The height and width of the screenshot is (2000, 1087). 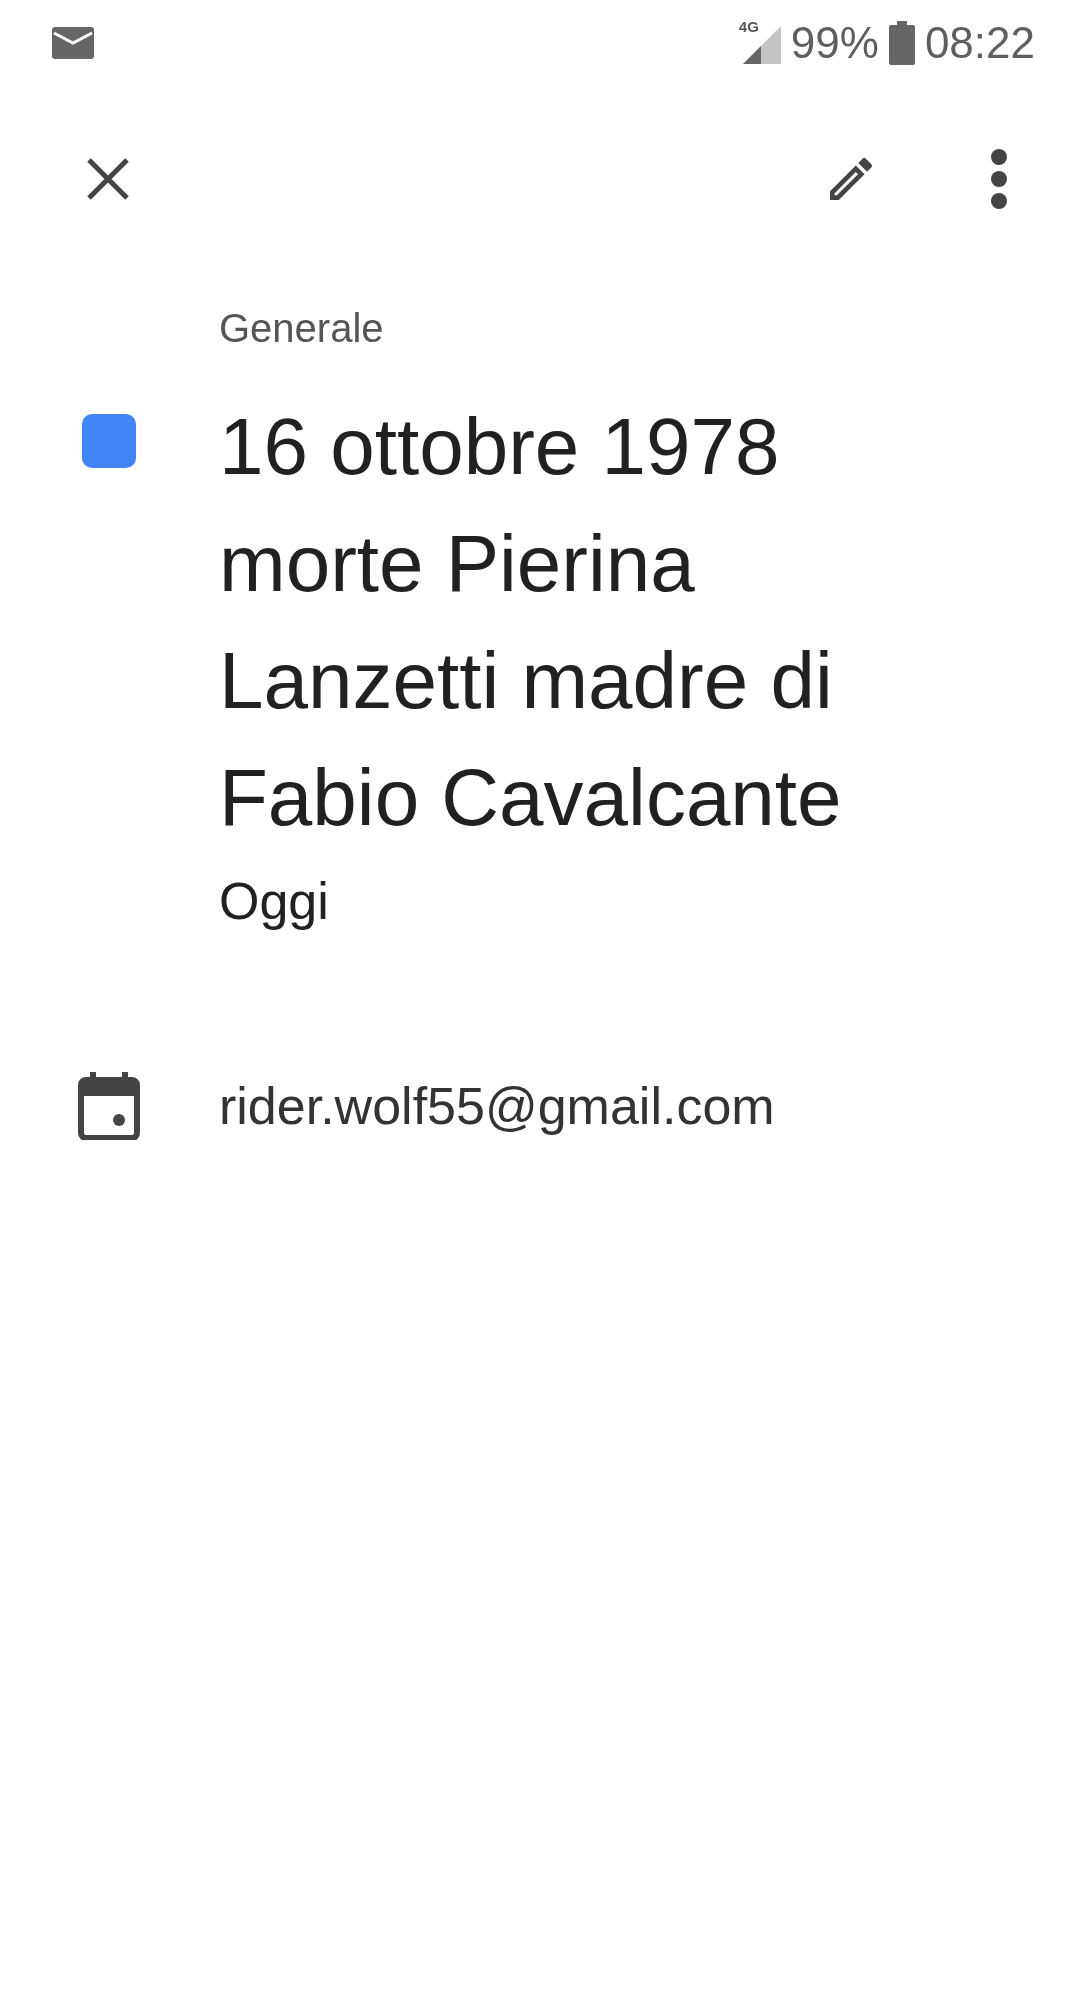 I want to click on event-date: Oggi, so click(x=274, y=901).